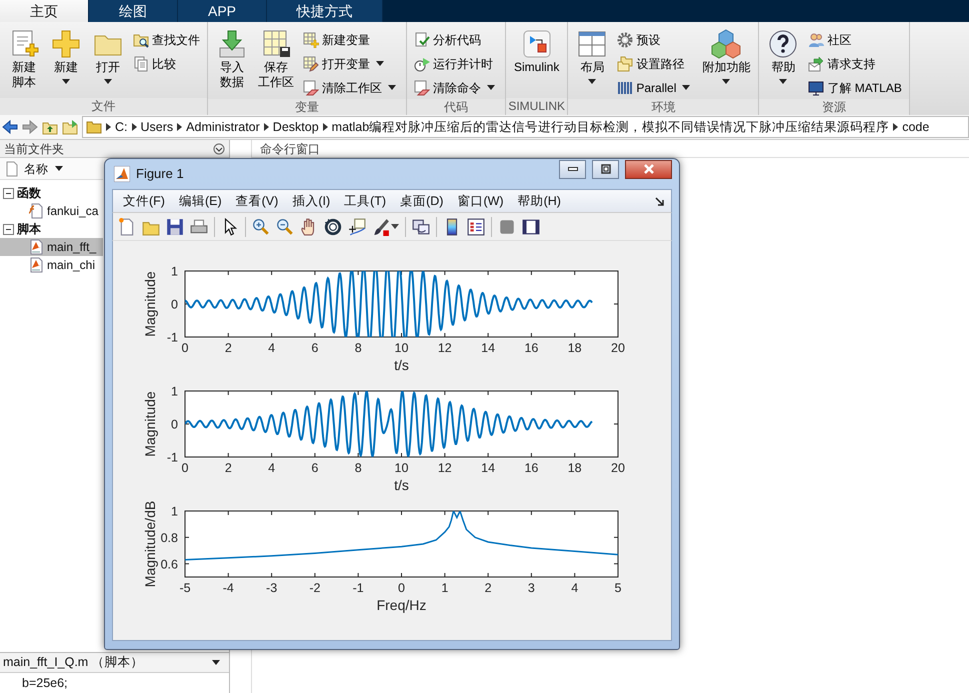  What do you see at coordinates (456, 63) in the screenshot?
I see `ribbon-button: 运行并计时` at bounding box center [456, 63].